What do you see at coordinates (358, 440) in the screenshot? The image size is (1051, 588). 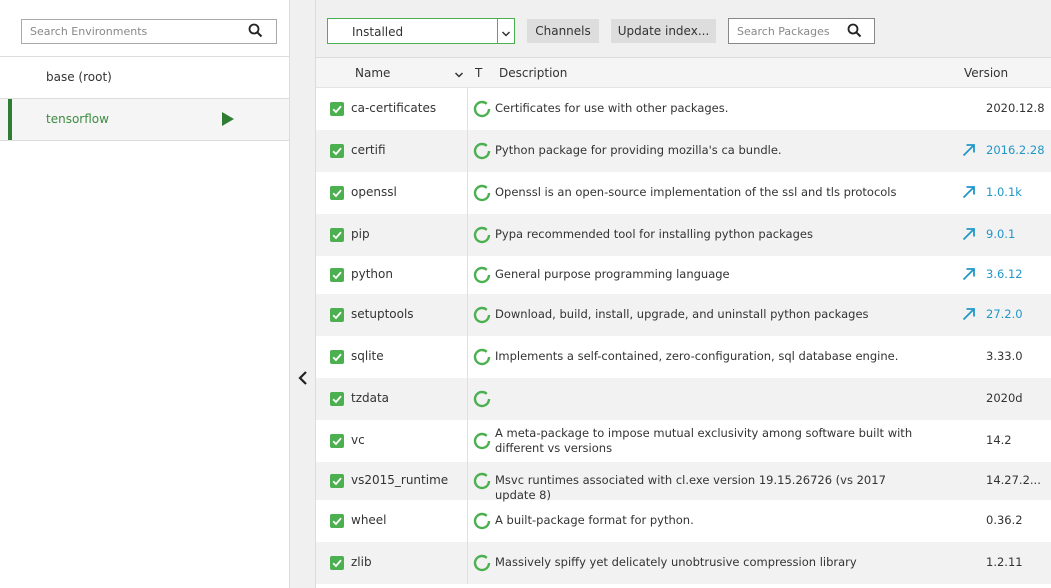 I see `package-name: vc` at bounding box center [358, 440].